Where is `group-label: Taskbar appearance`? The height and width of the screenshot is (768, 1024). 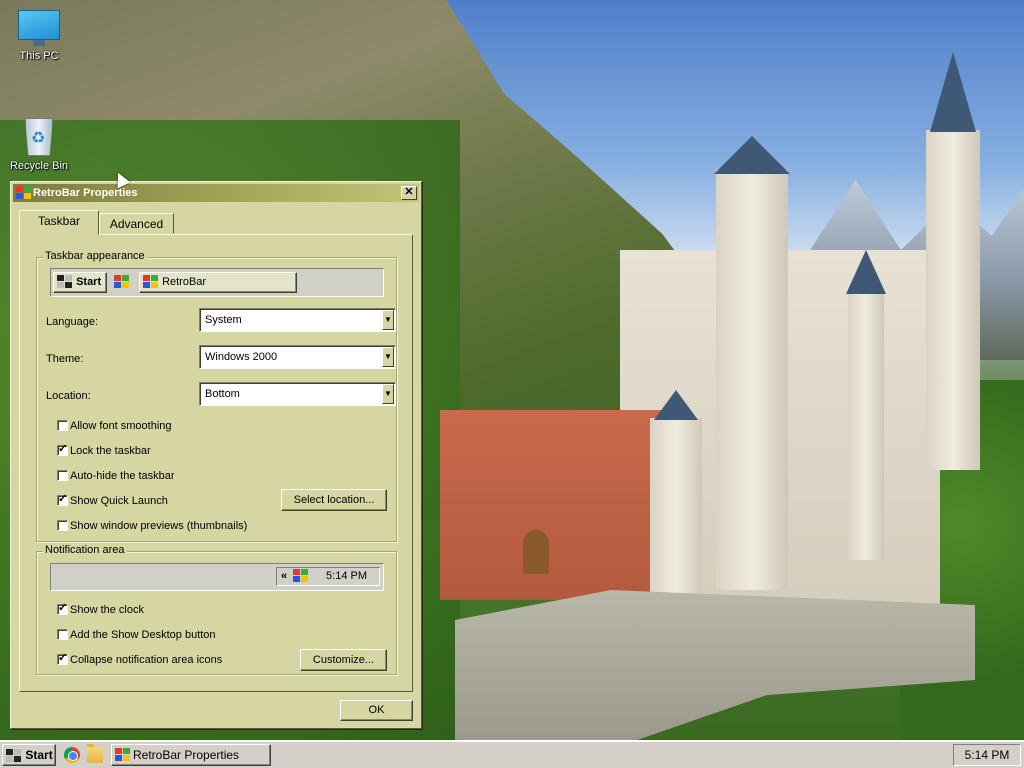 group-label: Taskbar appearance is located at coordinates (95, 256).